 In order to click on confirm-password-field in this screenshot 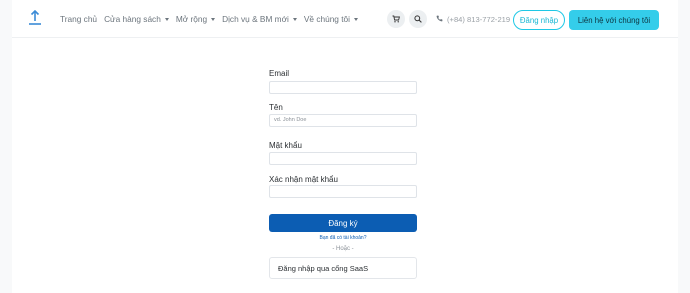, I will do `click(343, 191)`.